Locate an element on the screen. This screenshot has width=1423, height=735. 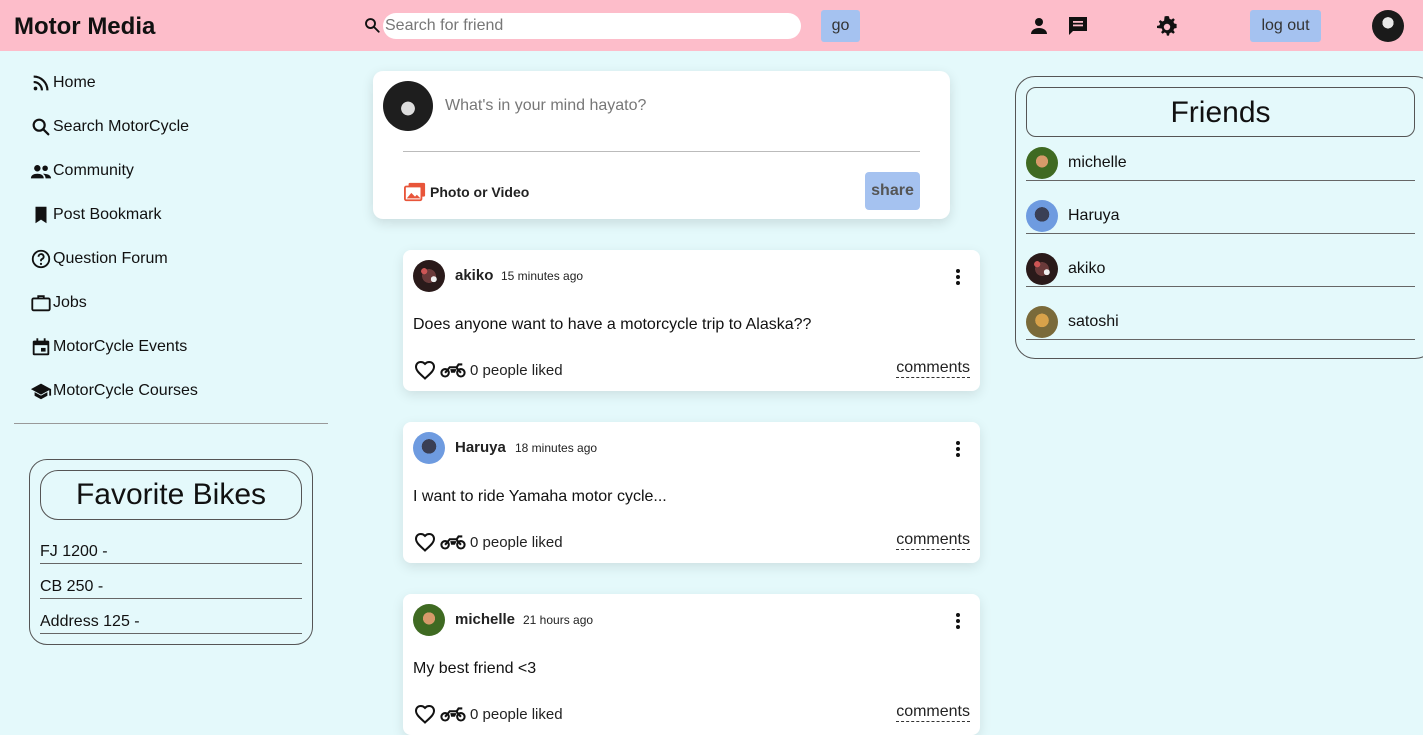
sidebar-item-home: Home is located at coordinates (63, 83).